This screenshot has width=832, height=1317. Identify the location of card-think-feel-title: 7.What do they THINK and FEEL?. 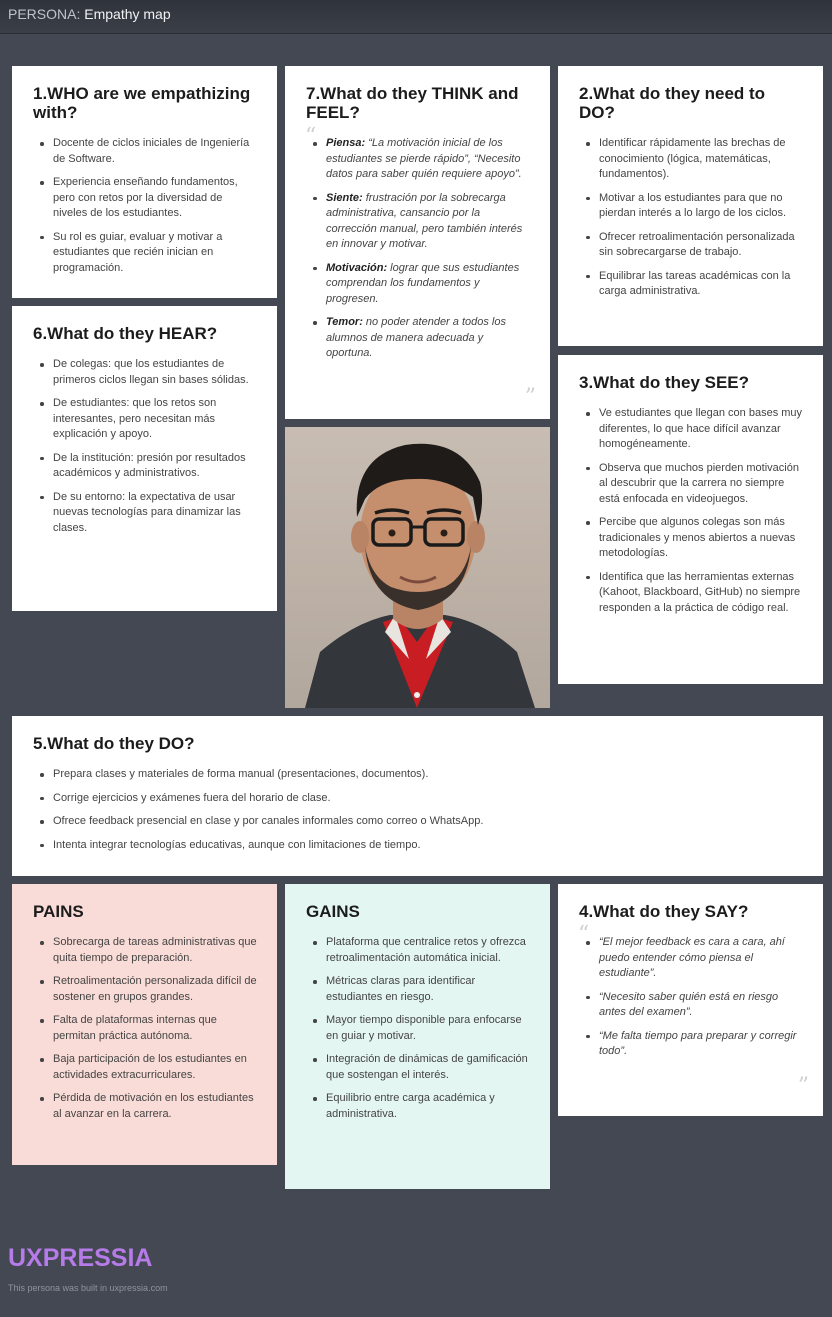
(412, 103).